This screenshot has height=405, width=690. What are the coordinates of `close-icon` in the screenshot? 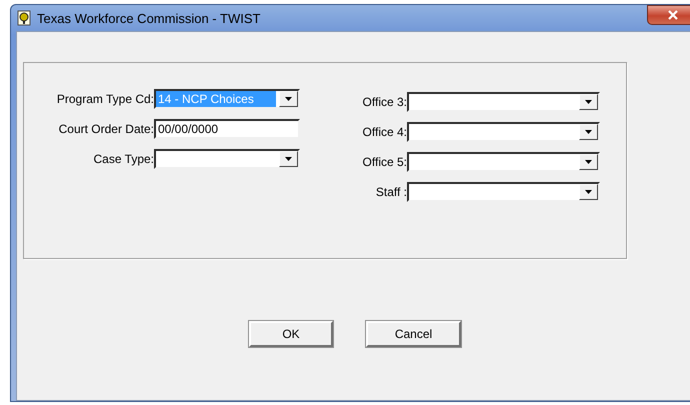 It's located at (673, 15).